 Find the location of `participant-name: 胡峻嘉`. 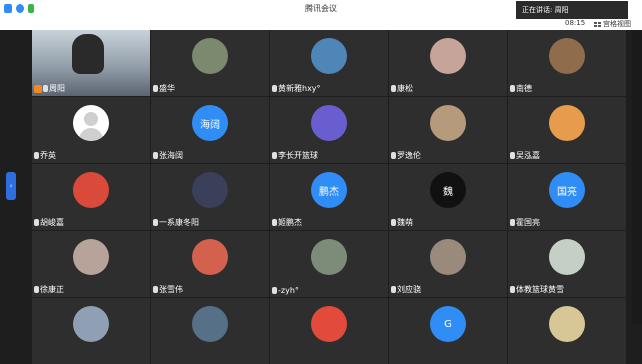

participant-name: 胡峻嘉 is located at coordinates (49, 222).